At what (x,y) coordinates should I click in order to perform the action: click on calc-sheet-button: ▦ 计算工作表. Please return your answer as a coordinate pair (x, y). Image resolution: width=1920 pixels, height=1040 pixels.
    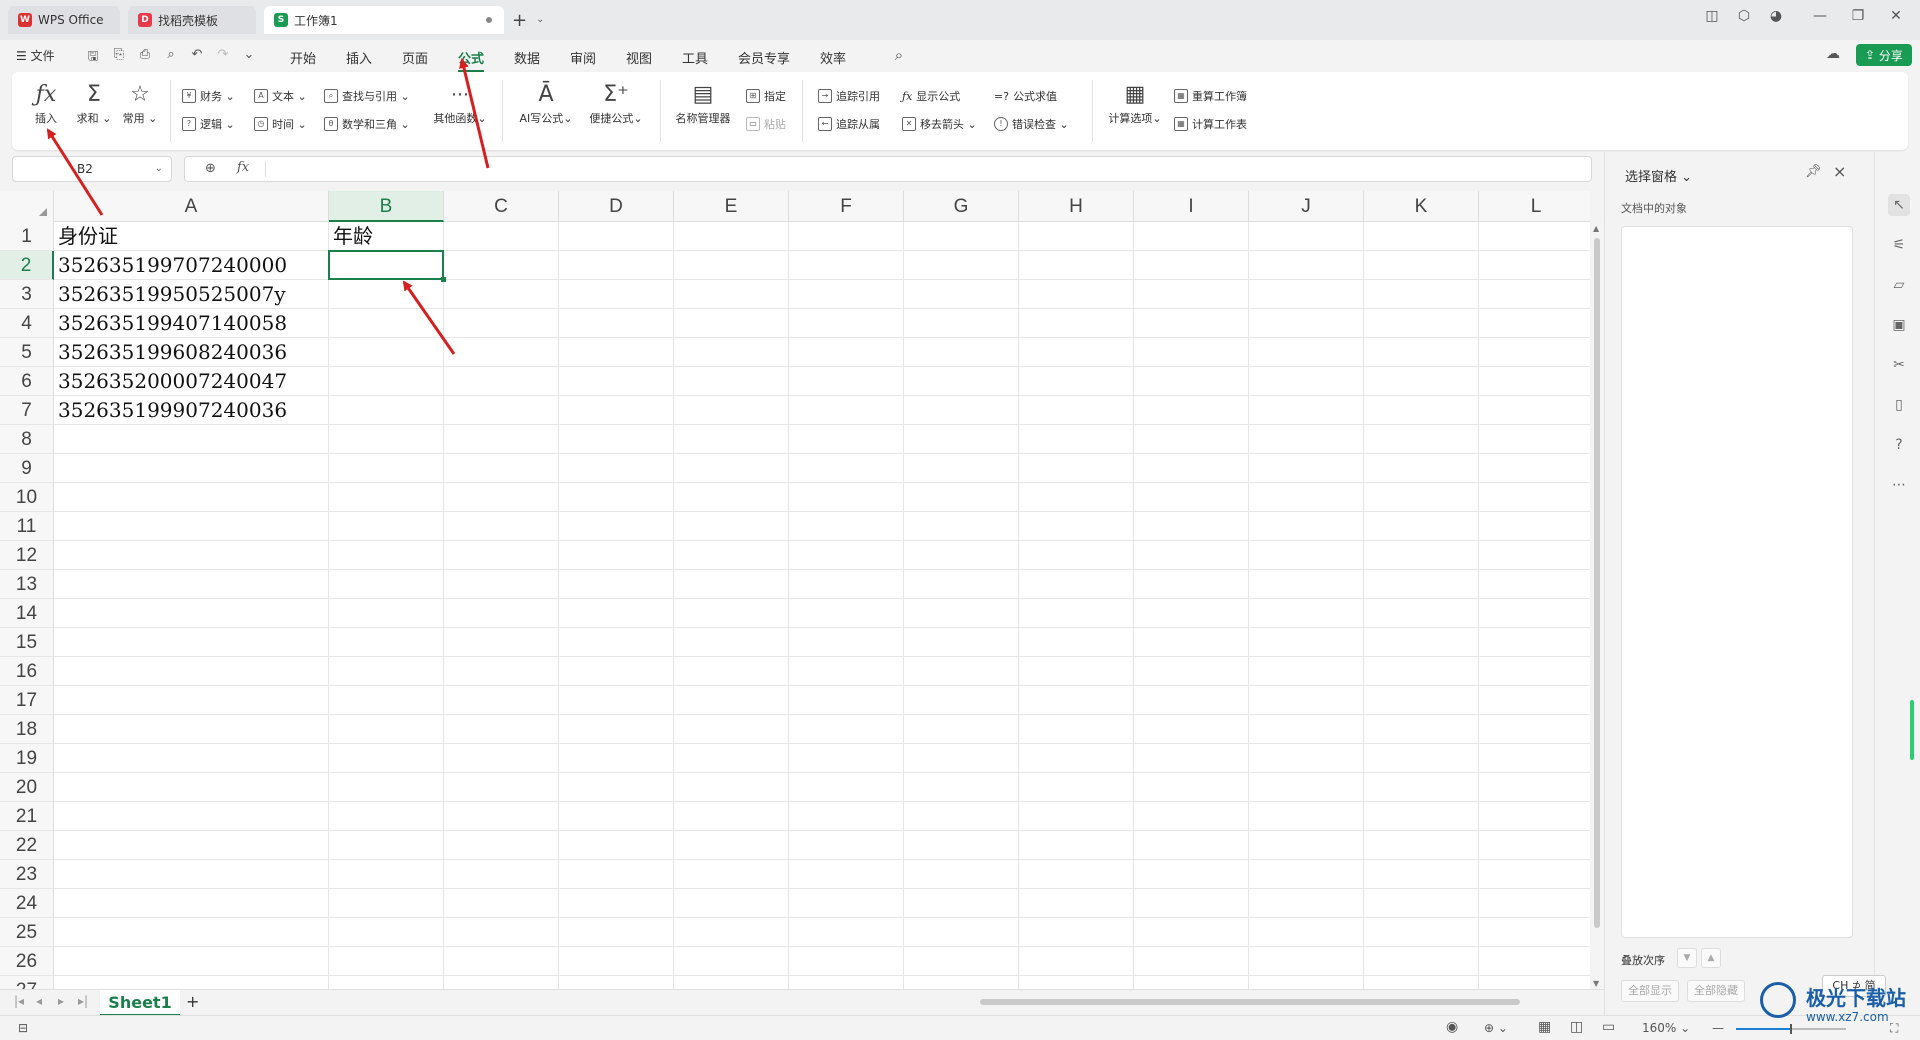
    Looking at the image, I should click on (1210, 124).